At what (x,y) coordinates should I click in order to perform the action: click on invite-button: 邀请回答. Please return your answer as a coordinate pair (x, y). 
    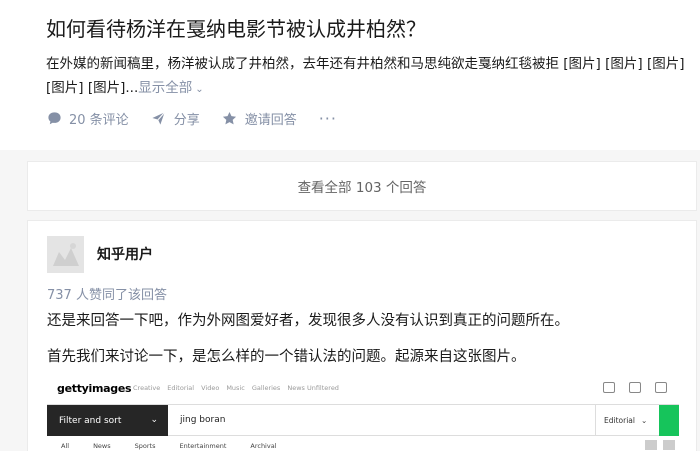
    Looking at the image, I should click on (259, 118).